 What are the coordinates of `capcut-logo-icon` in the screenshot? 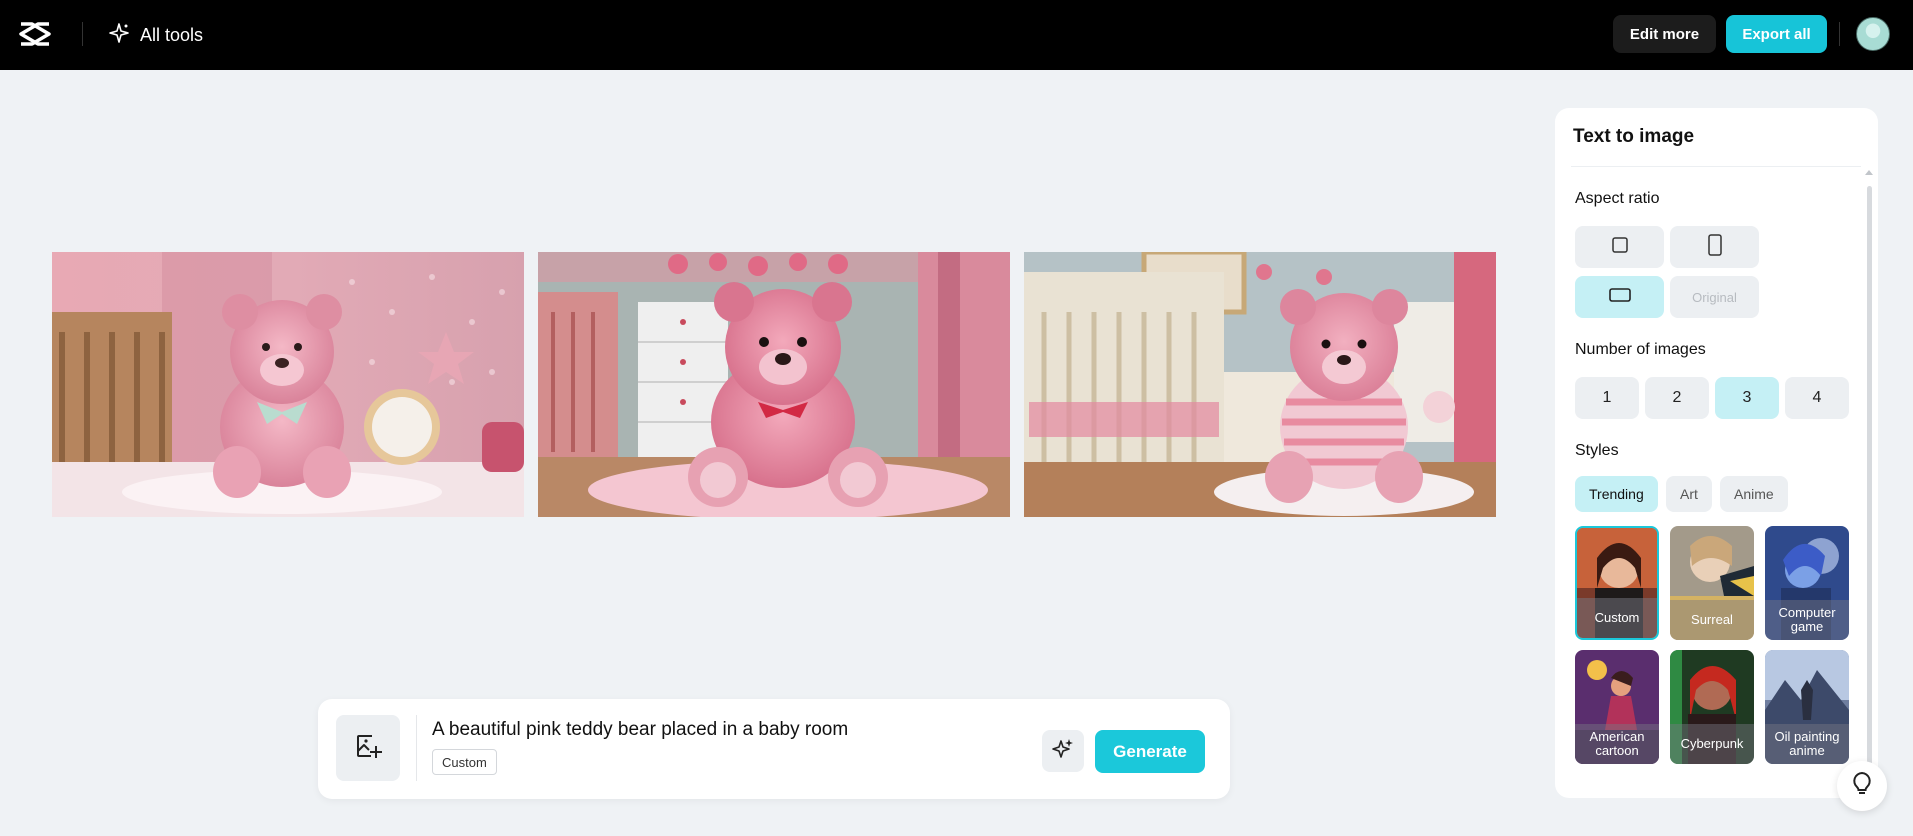 It's located at (35, 34).